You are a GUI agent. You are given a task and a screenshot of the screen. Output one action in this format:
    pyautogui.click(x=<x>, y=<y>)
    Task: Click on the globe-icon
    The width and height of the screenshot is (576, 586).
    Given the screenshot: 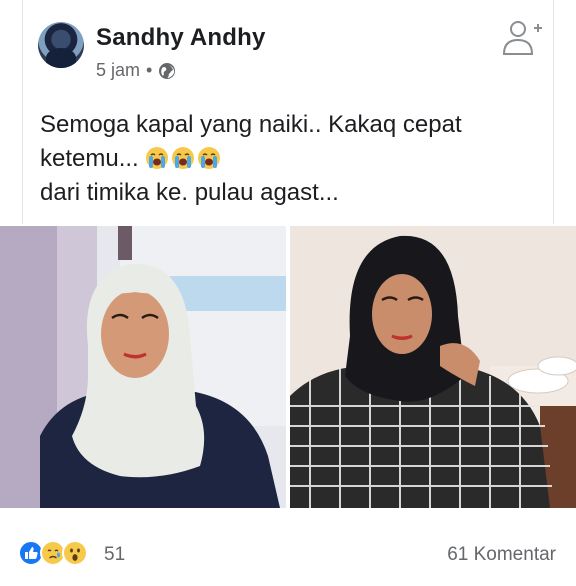 What is the action you would take?
    pyautogui.click(x=167, y=70)
    